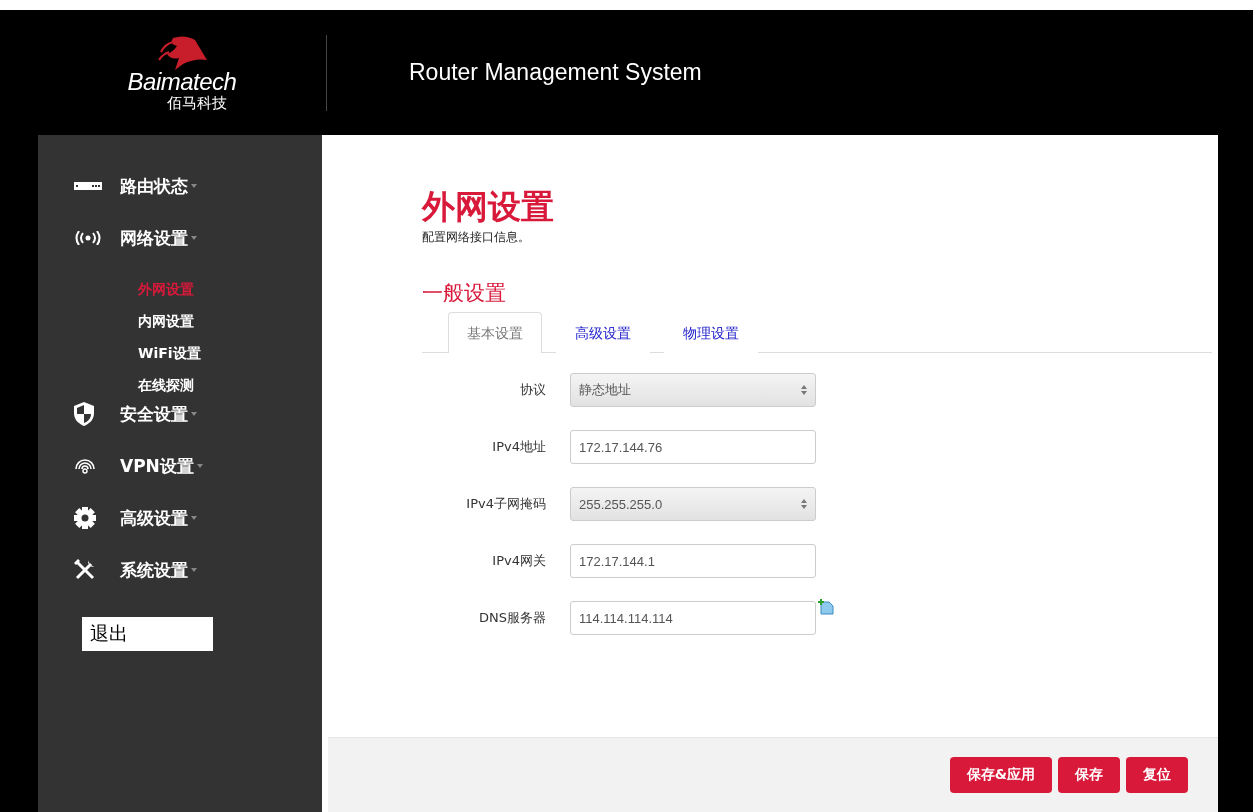  What do you see at coordinates (85, 570) in the screenshot?
I see `tools-icon` at bounding box center [85, 570].